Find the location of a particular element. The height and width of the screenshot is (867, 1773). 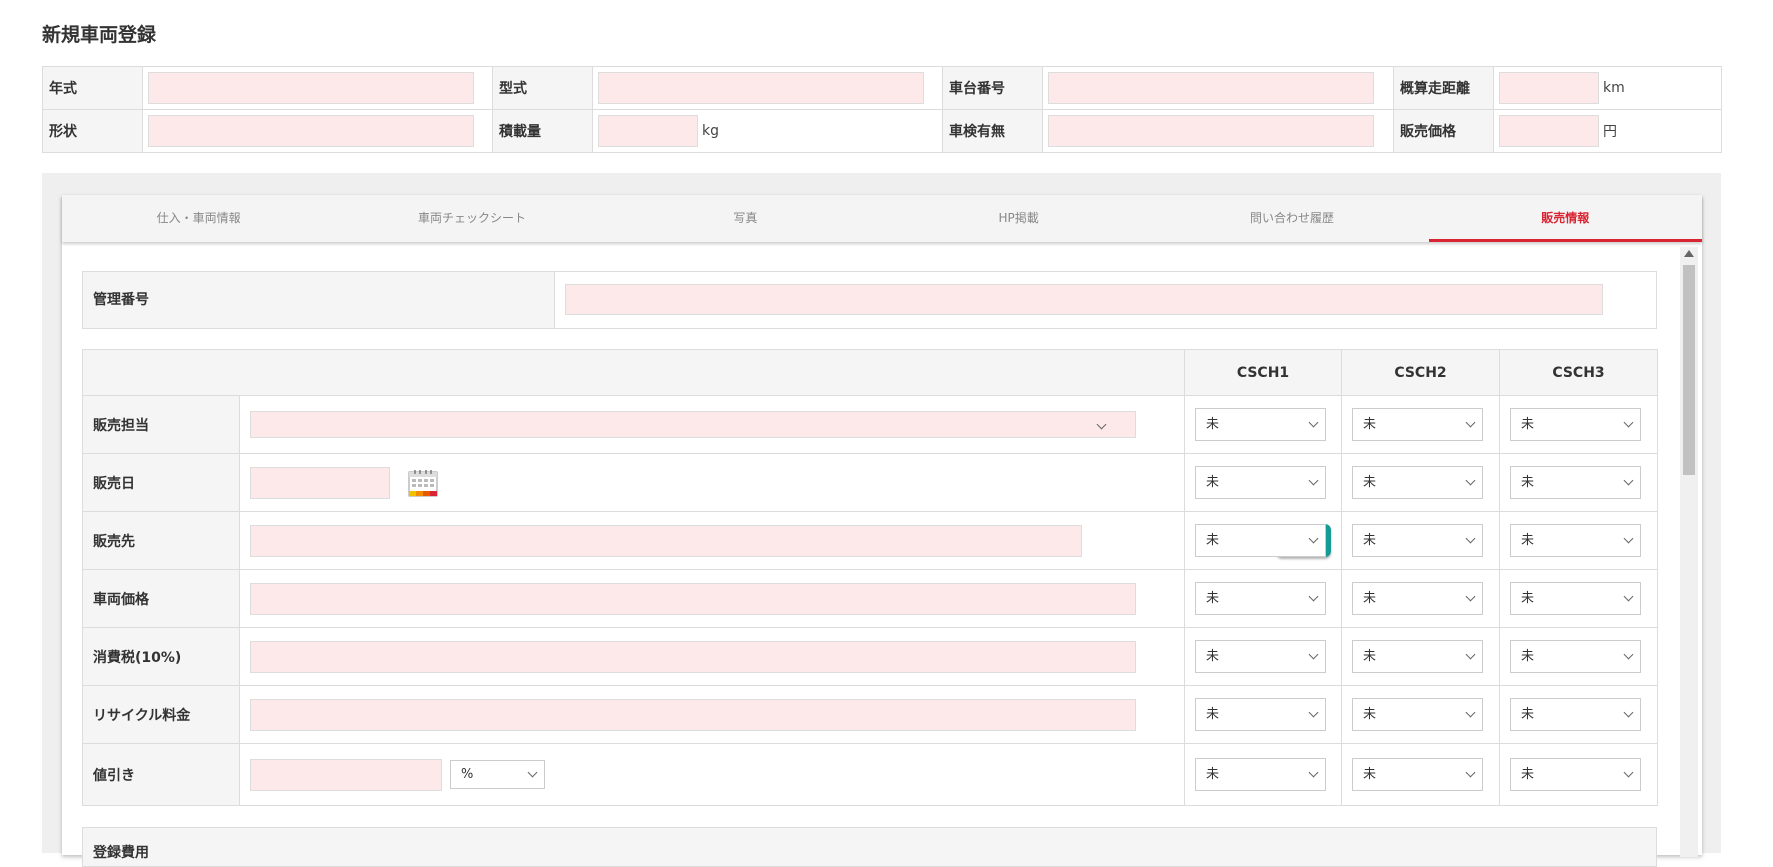

mileage-input is located at coordinates (1549, 88).